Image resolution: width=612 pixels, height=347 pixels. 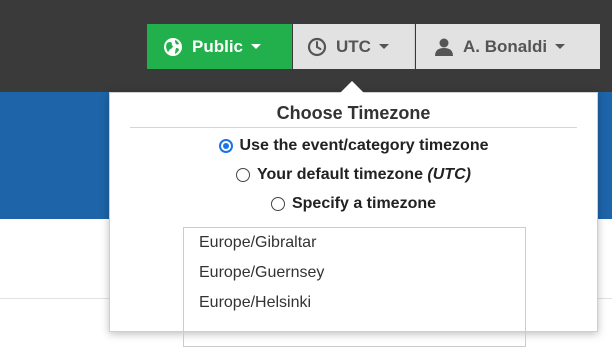 What do you see at coordinates (317, 47) in the screenshot?
I see `clock-icon` at bounding box center [317, 47].